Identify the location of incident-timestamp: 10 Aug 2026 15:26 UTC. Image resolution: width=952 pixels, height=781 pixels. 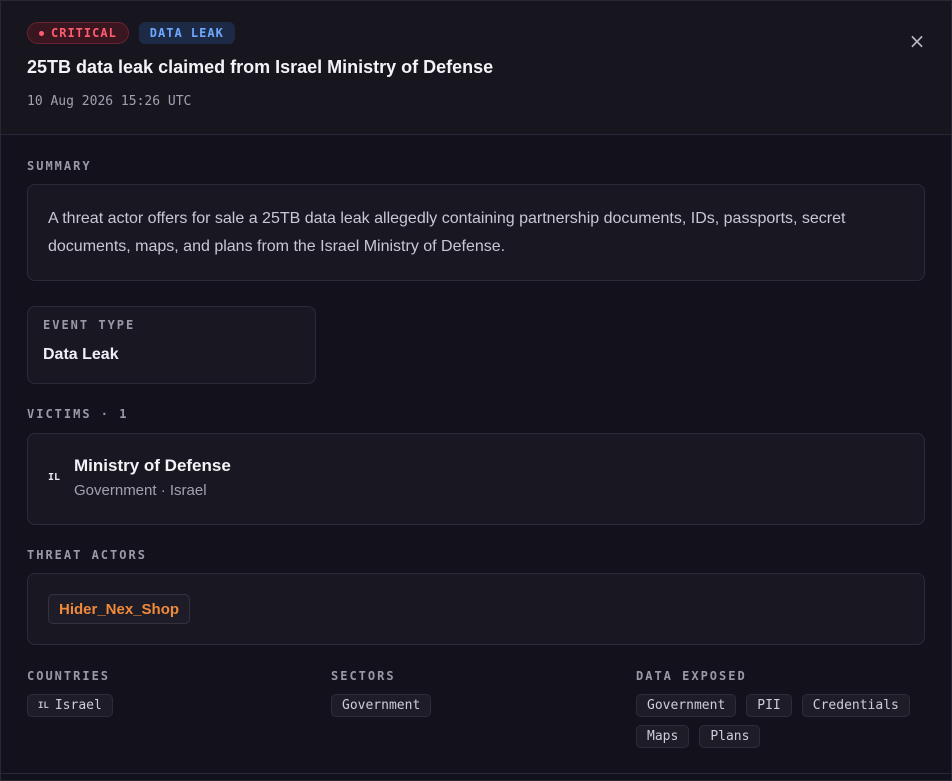
(109, 101).